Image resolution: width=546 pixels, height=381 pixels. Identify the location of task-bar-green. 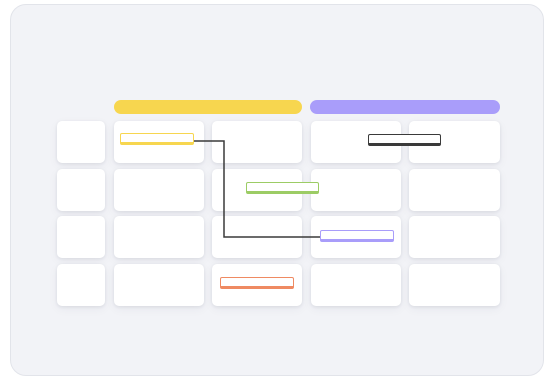
(282, 188).